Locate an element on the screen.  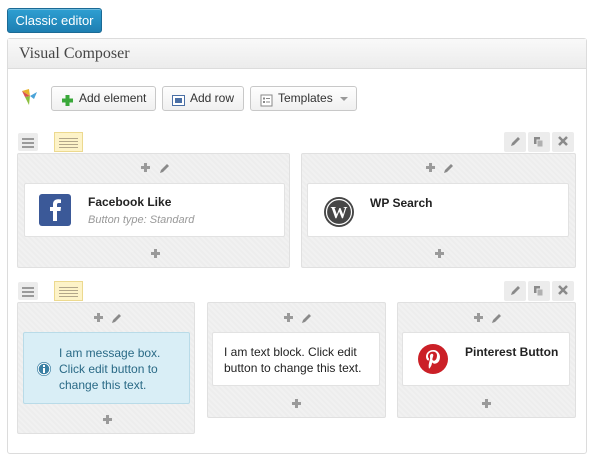
element-wp-search: W WP Search is located at coordinates (438, 210).